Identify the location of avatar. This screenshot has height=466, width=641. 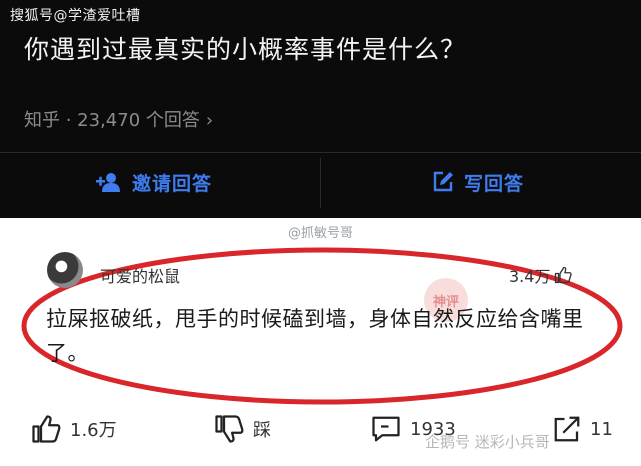
(65, 270).